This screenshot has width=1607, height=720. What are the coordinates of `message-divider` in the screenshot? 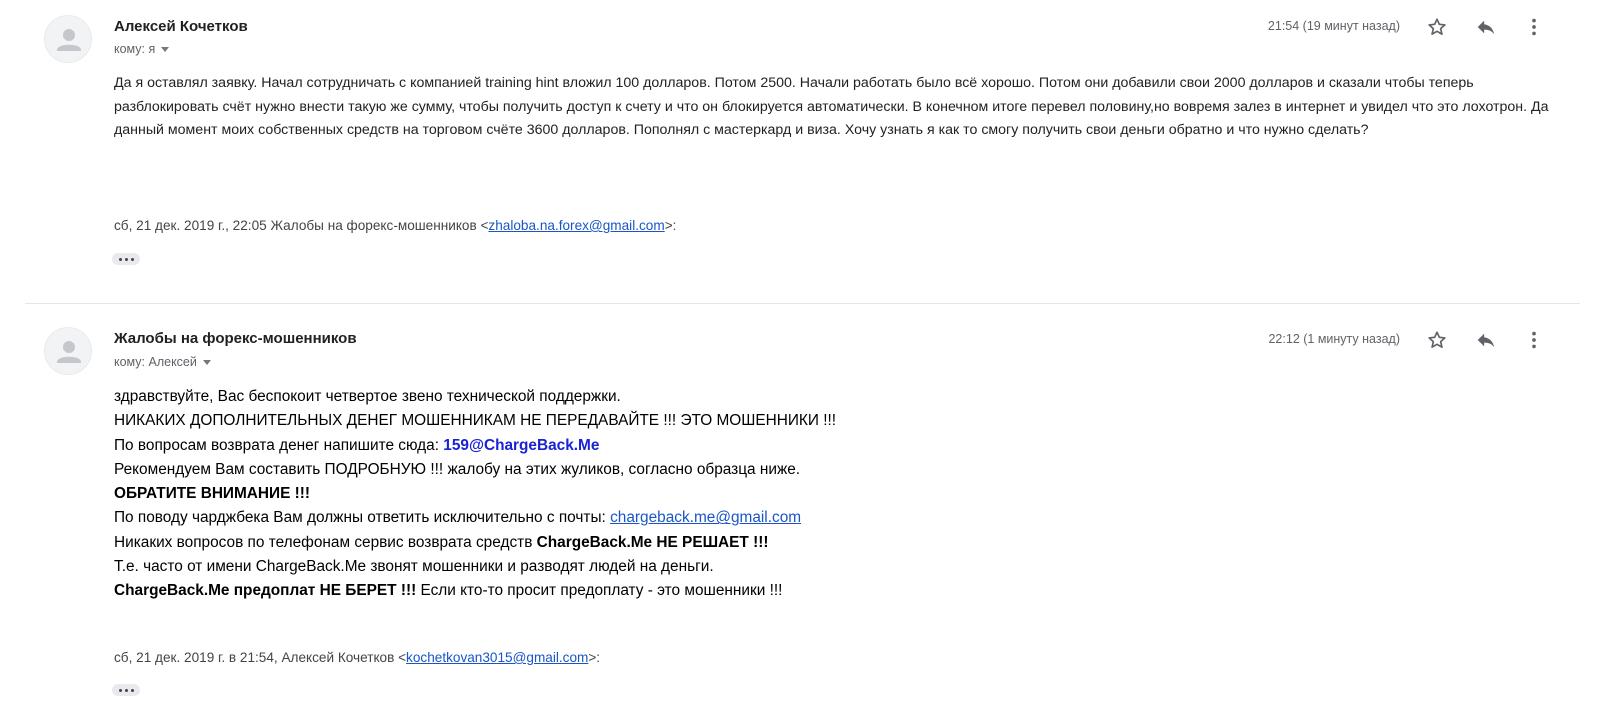 It's located at (802, 303).